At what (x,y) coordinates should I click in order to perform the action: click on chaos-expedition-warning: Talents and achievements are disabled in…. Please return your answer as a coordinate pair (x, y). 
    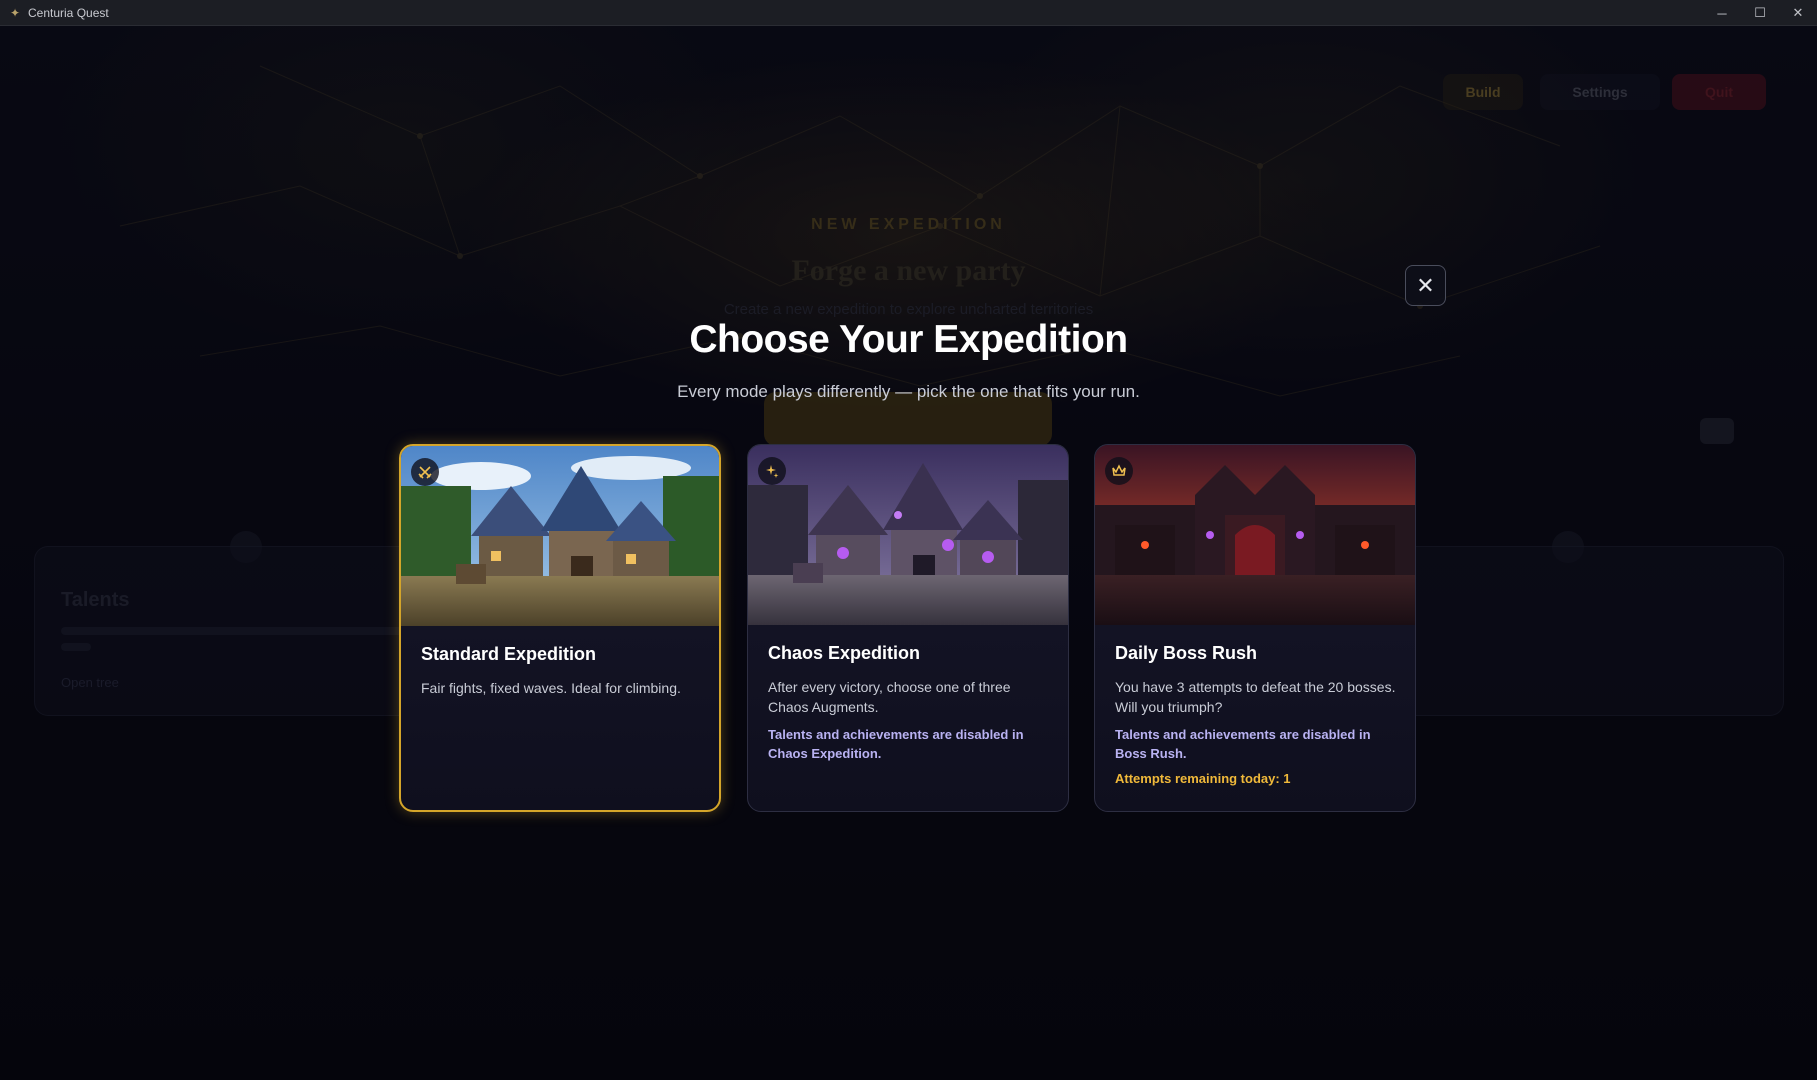
    Looking at the image, I should click on (896, 744).